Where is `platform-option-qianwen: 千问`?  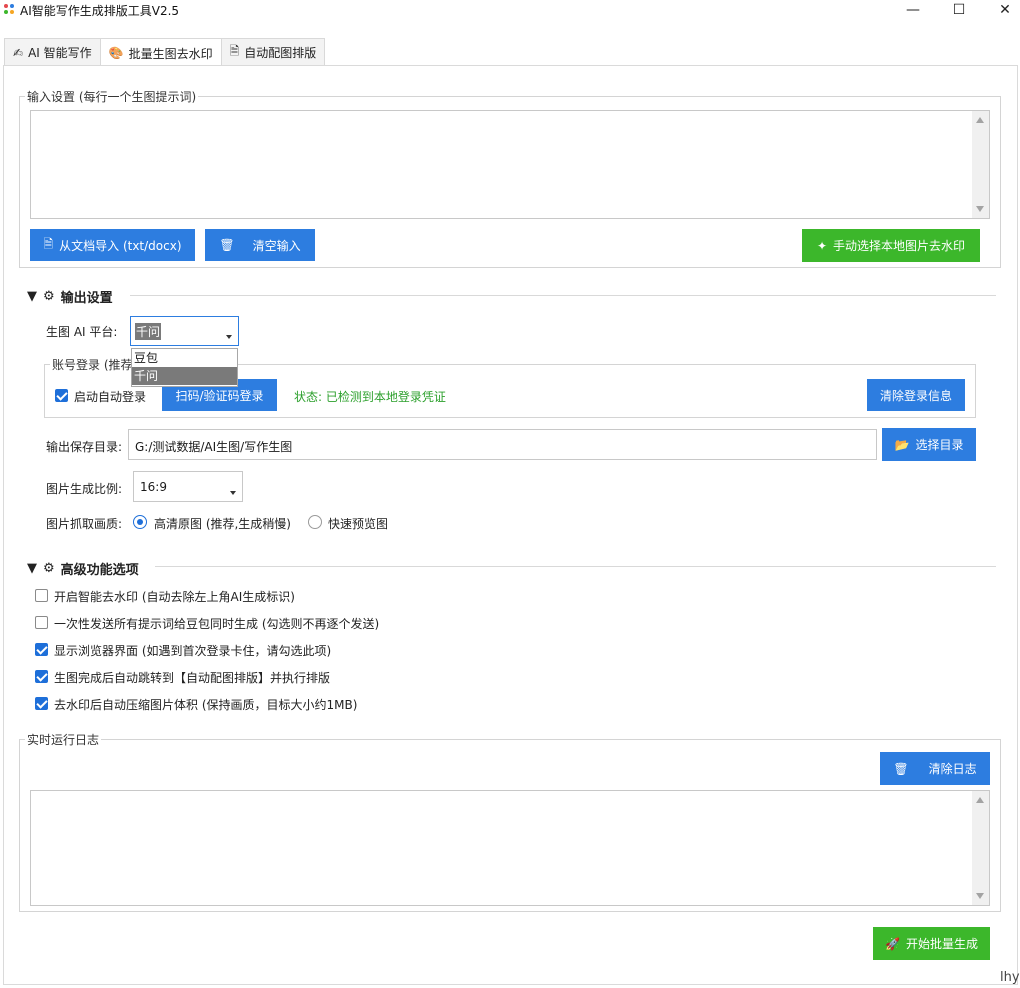 platform-option-qianwen: 千问 is located at coordinates (184, 376).